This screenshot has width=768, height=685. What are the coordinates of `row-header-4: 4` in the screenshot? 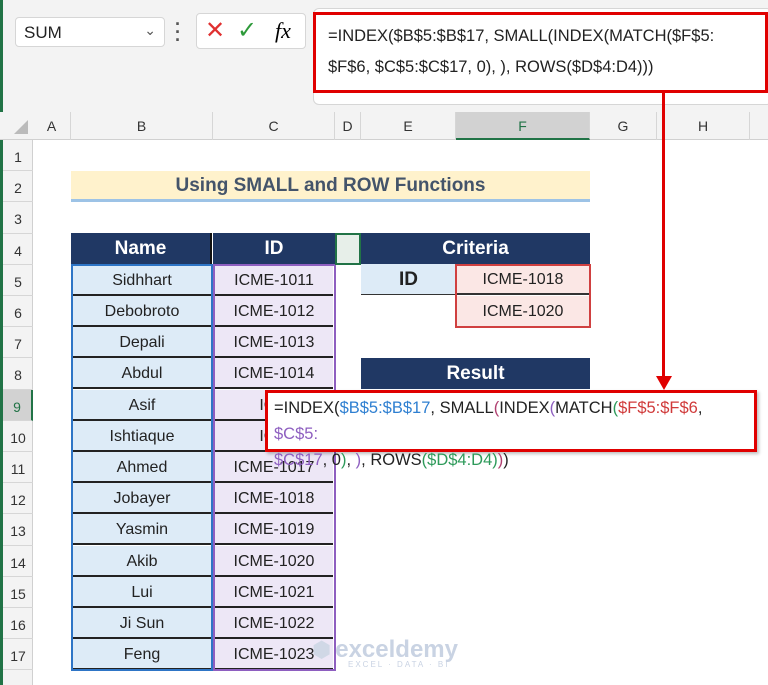 It's located at (18, 249).